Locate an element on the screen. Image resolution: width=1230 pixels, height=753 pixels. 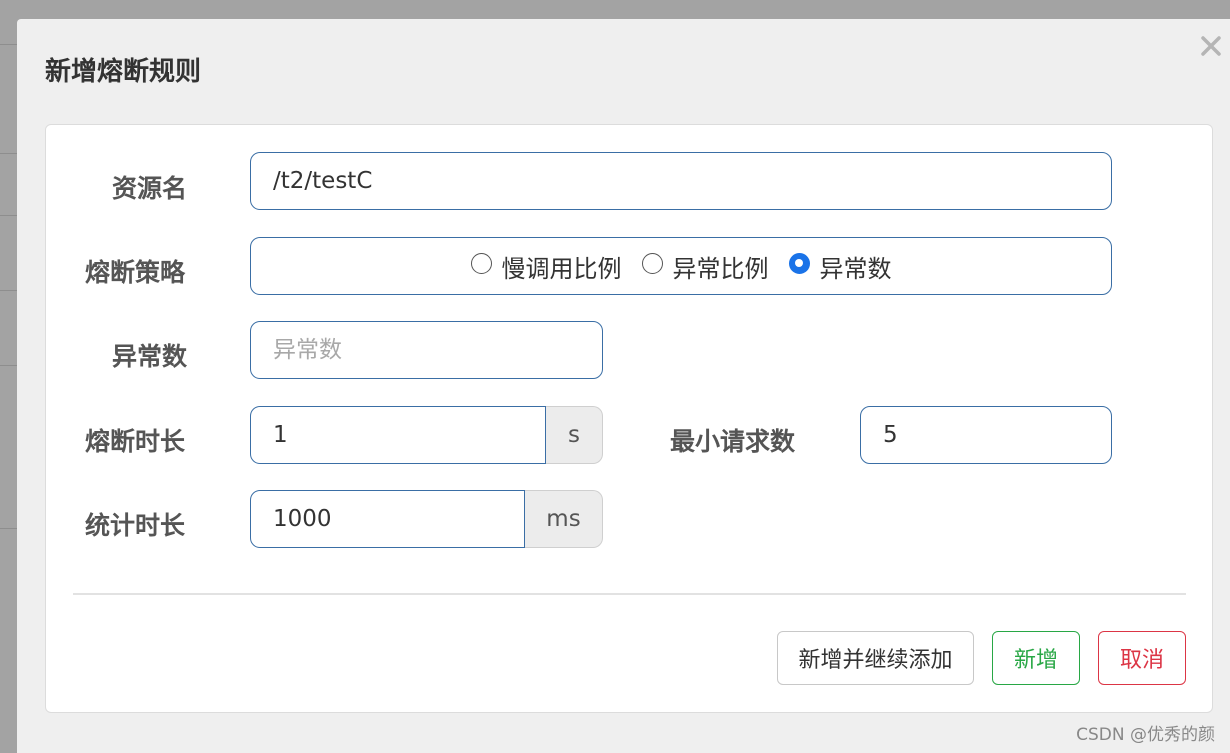
add-and-continue-button: 新增并继续添加 is located at coordinates (875, 658).